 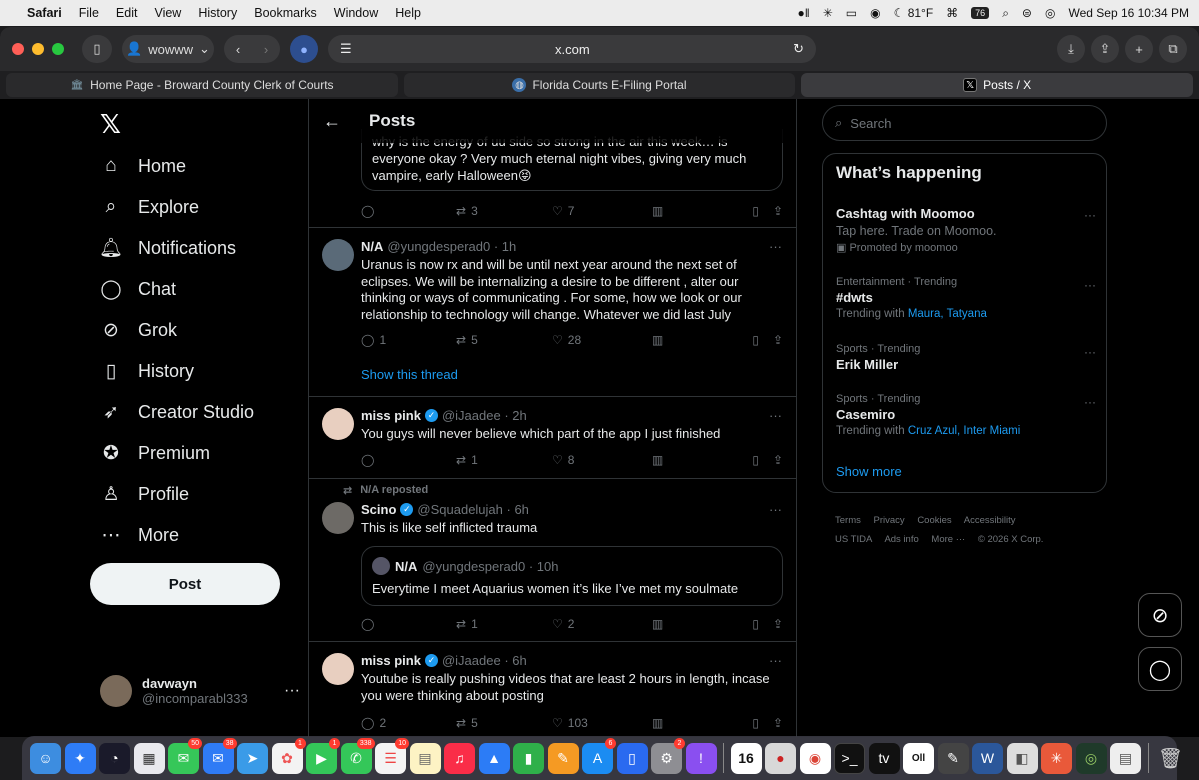 I want to click on reply-button: ◯ 1, so click(x=408, y=340).